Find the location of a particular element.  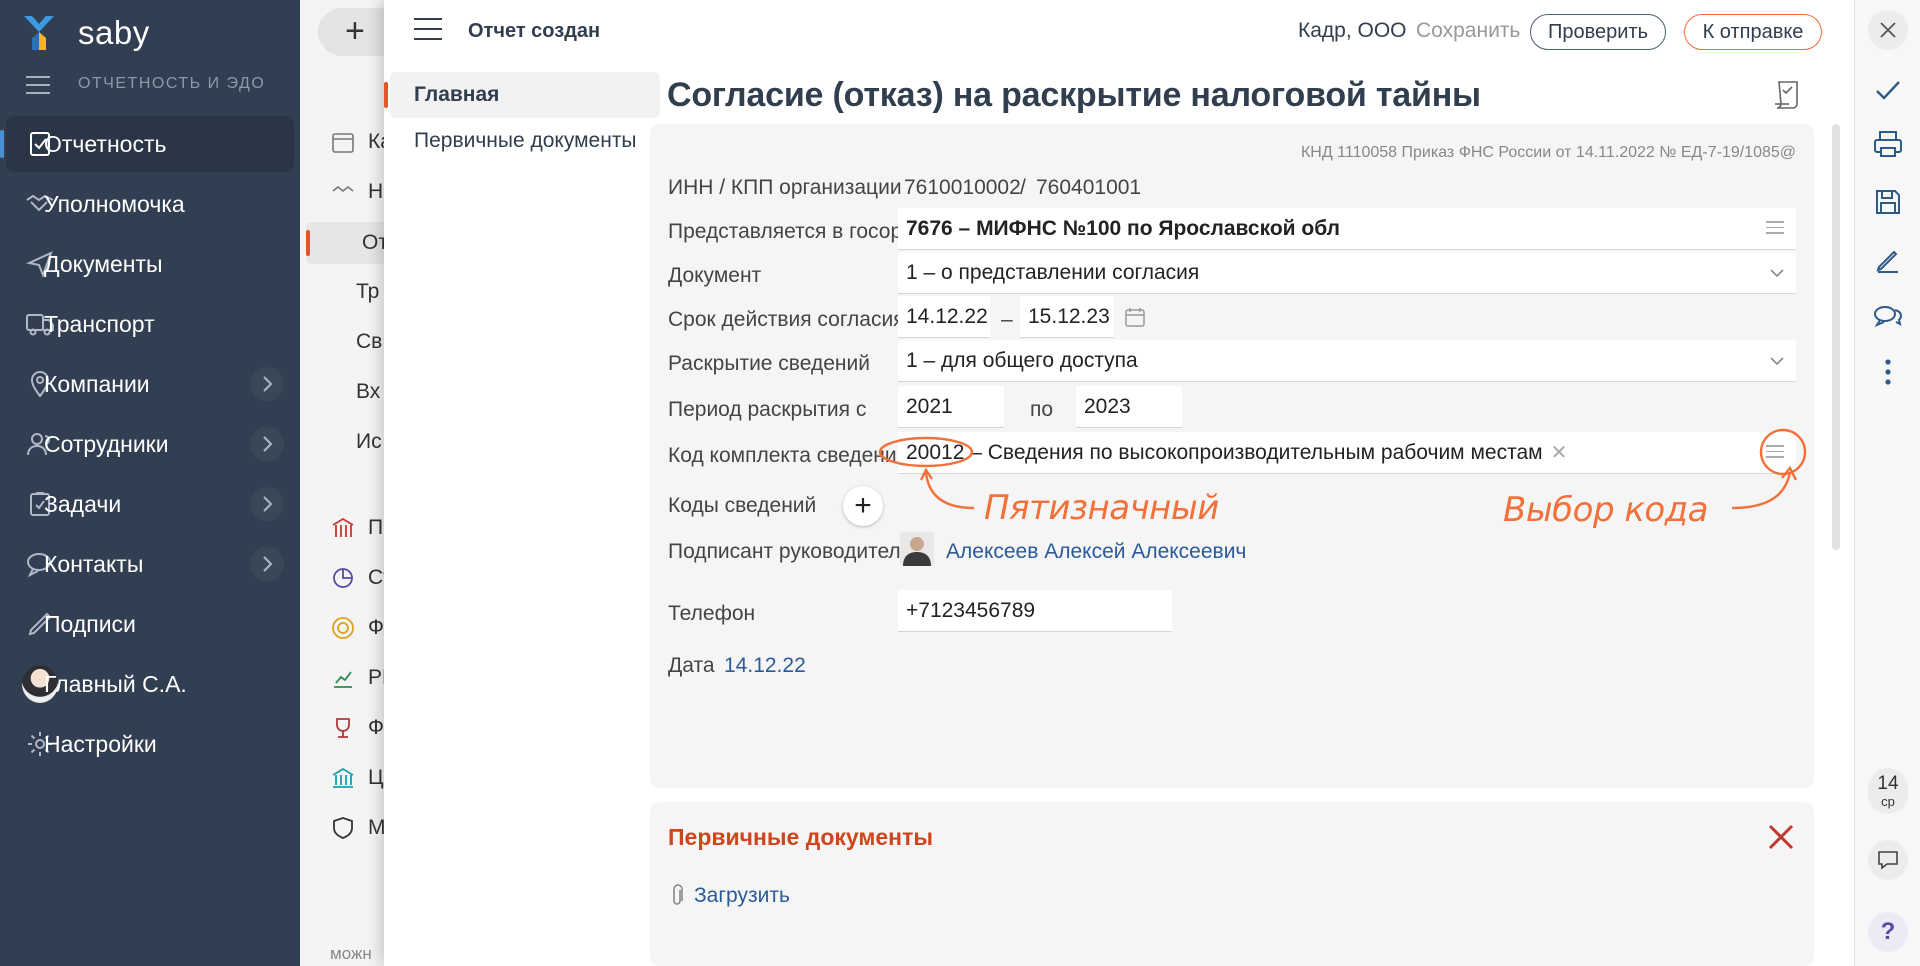

section-item: МІ is located at coordinates (360, 828).